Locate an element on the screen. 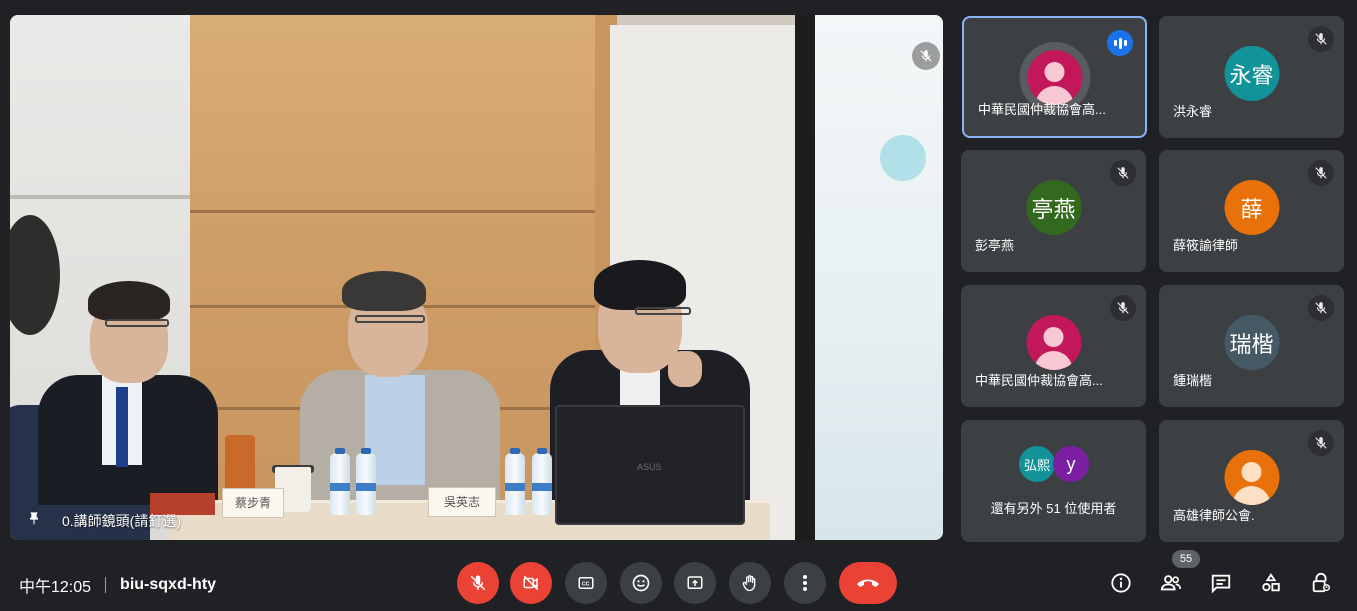 The height and width of the screenshot is (611, 1357). raise-hand-button is located at coordinates (750, 583).